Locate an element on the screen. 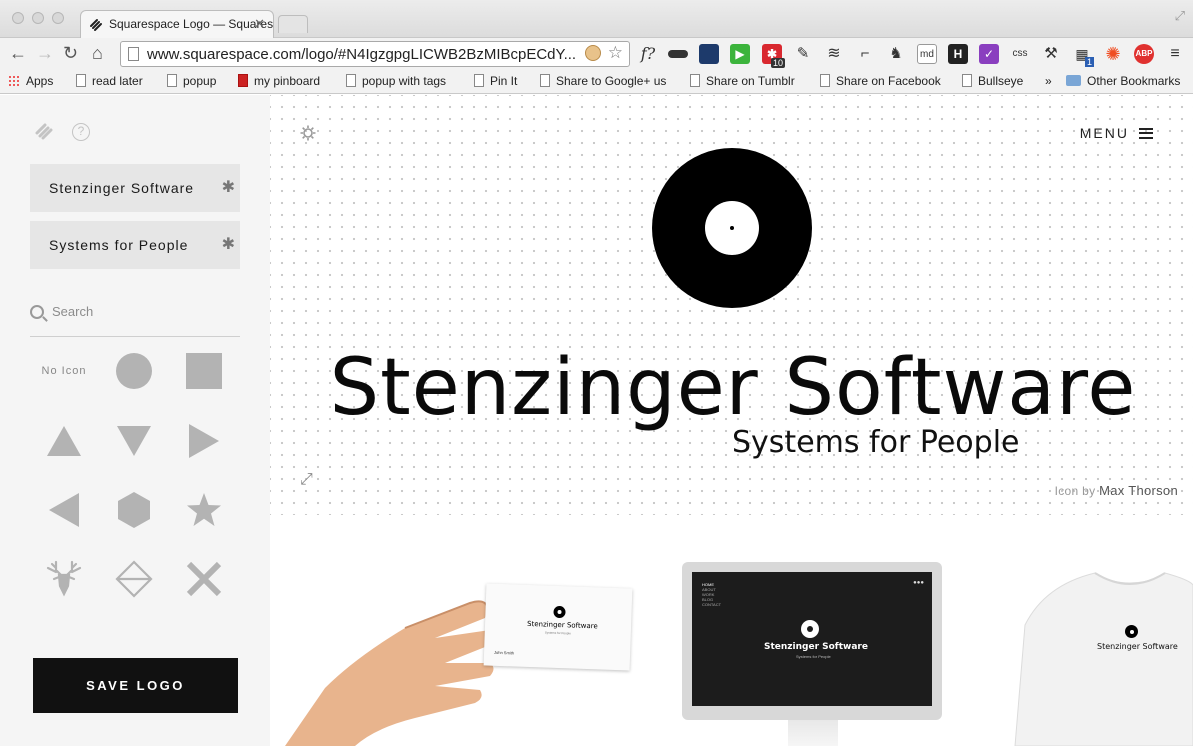 The width and height of the screenshot is (1193, 751). logo-tagline: Systems for People is located at coordinates (876, 442).